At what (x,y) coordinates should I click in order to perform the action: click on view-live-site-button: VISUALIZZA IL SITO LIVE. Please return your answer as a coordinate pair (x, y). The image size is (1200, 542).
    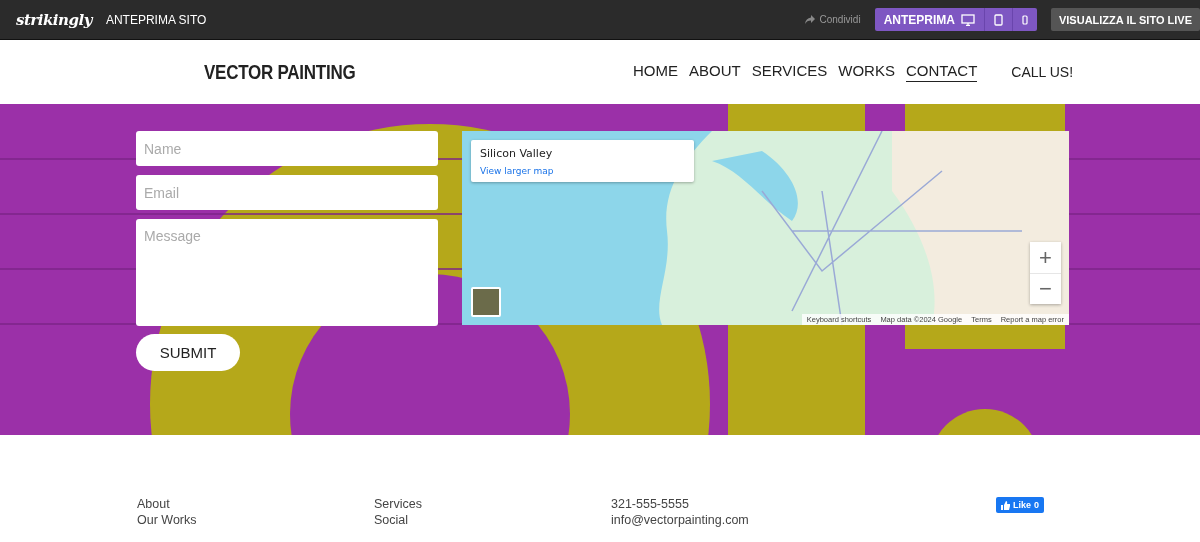
    Looking at the image, I should click on (1125, 19).